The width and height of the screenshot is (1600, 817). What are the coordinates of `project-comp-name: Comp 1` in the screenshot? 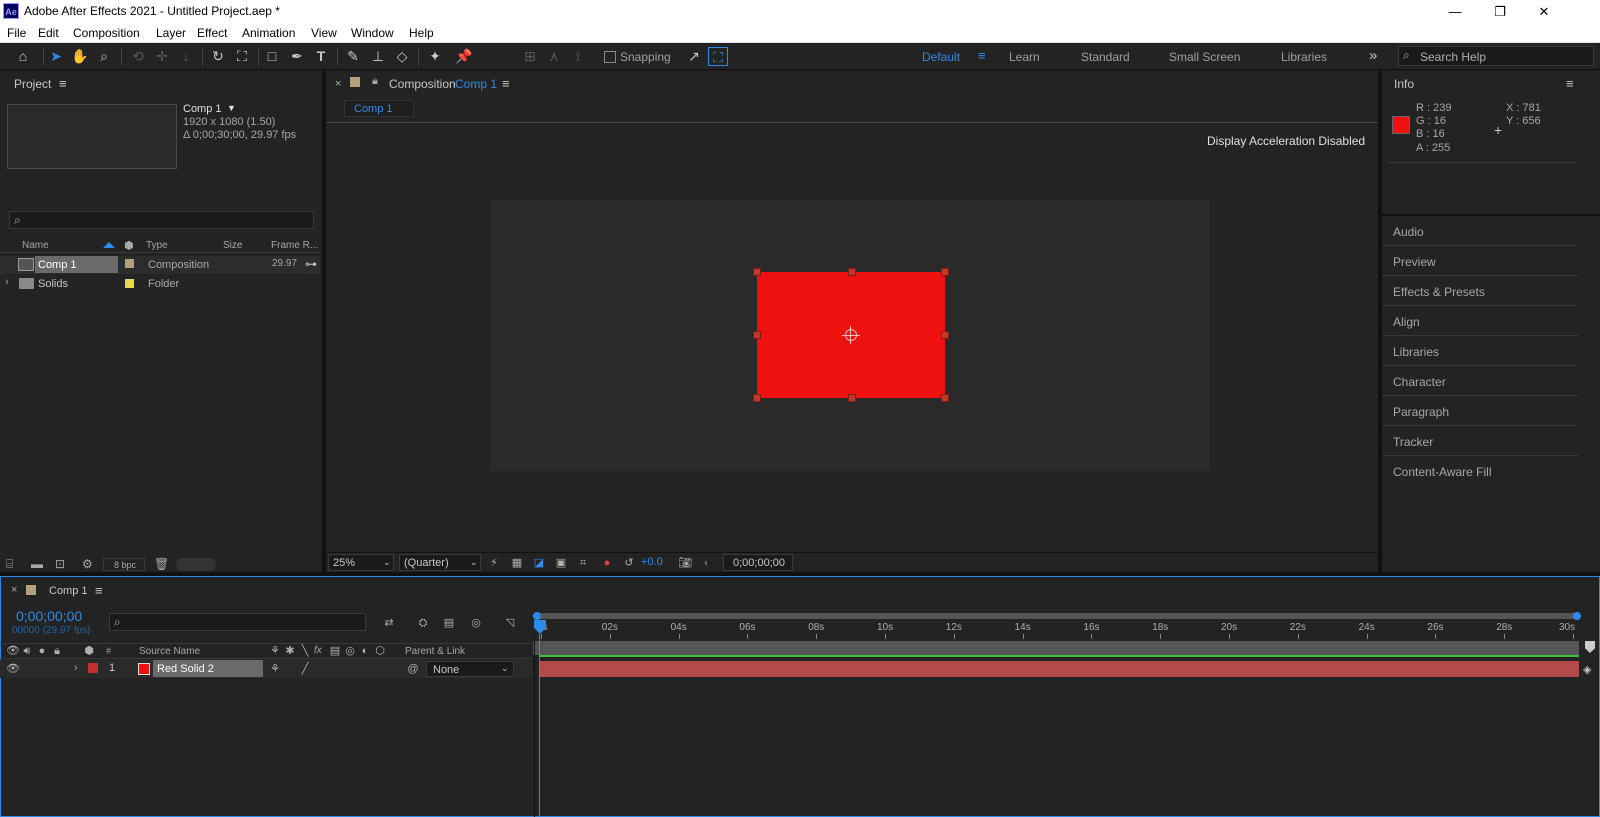 It's located at (202, 109).